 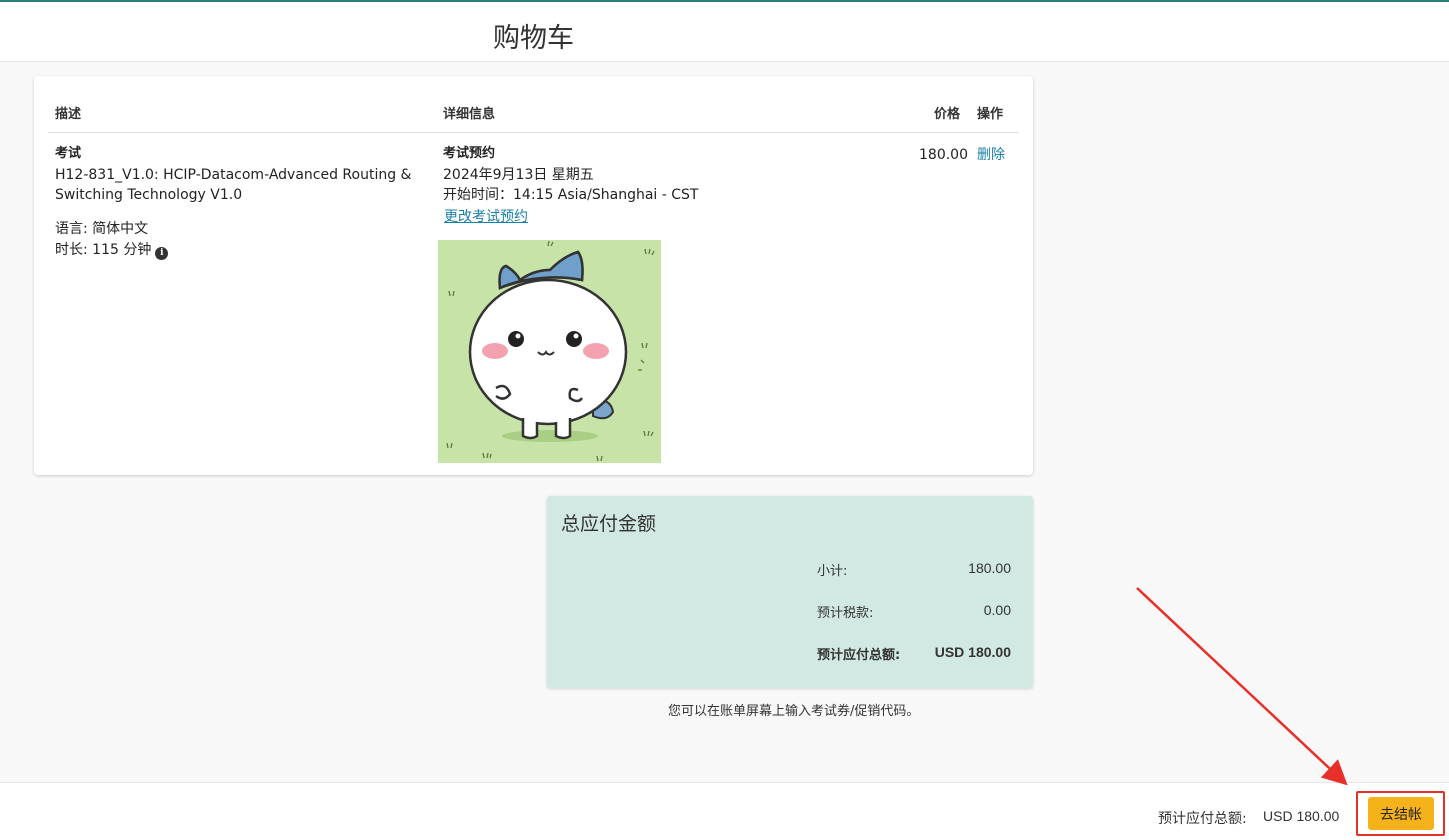 What do you see at coordinates (845, 613) in the screenshot?
I see `tax-label: 预计税款:` at bounding box center [845, 613].